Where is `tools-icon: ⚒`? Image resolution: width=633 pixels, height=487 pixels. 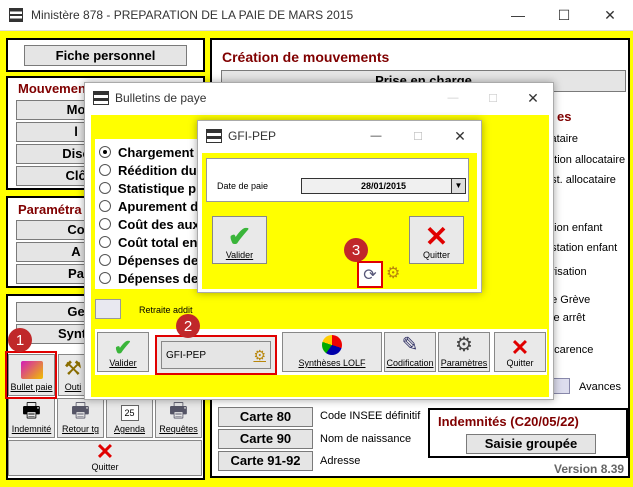 tools-icon: ⚒ is located at coordinates (73, 369).